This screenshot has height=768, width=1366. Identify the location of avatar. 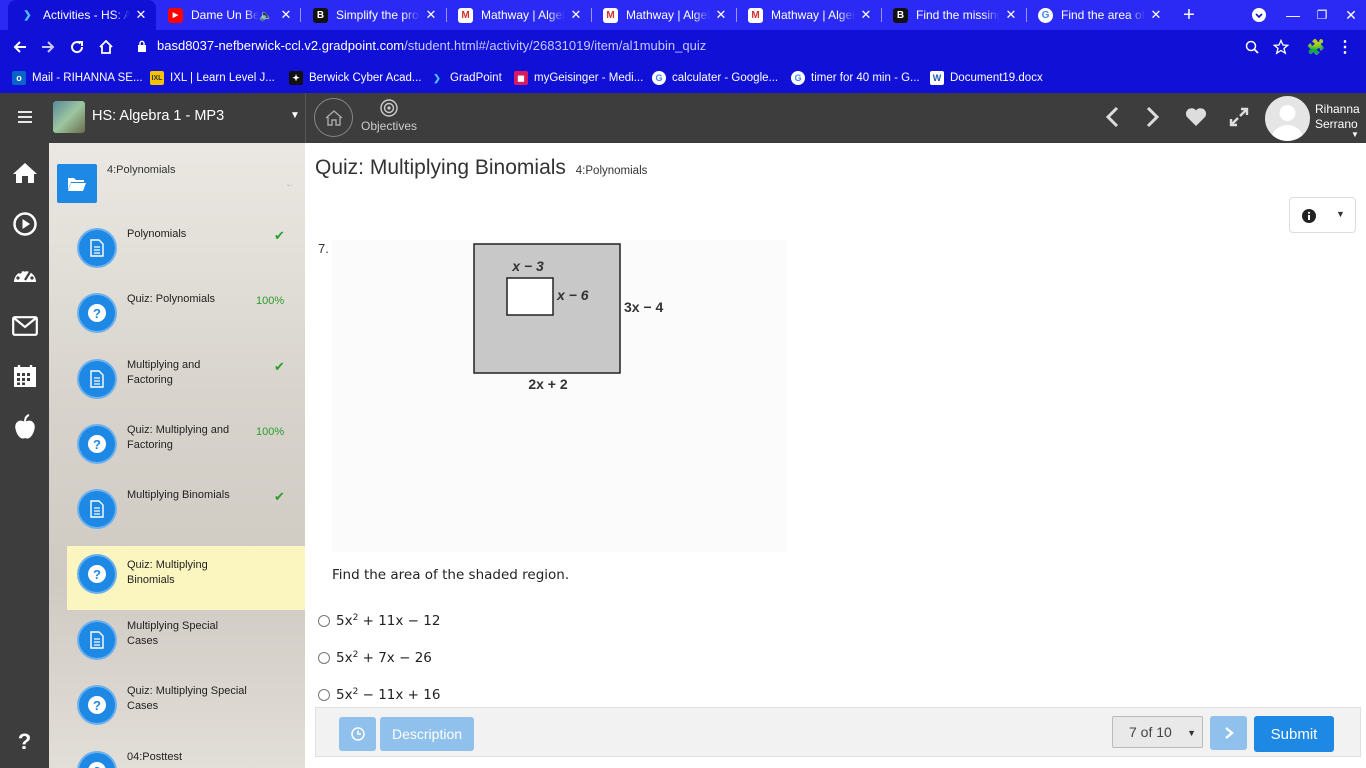
(1287, 118).